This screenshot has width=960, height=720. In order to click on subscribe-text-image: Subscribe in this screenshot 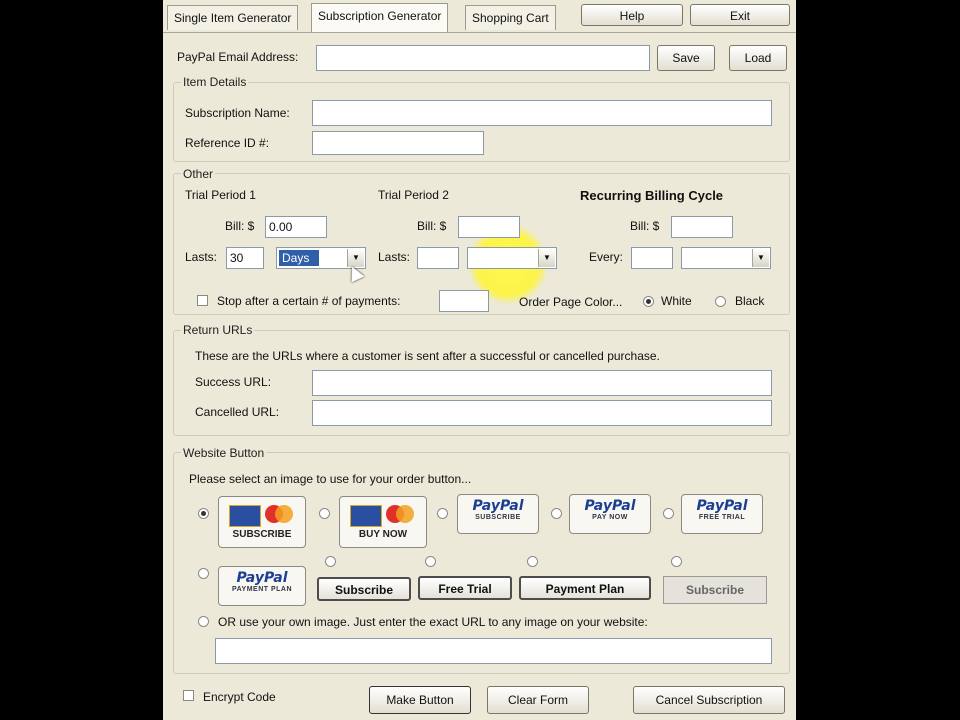, I will do `click(364, 589)`.